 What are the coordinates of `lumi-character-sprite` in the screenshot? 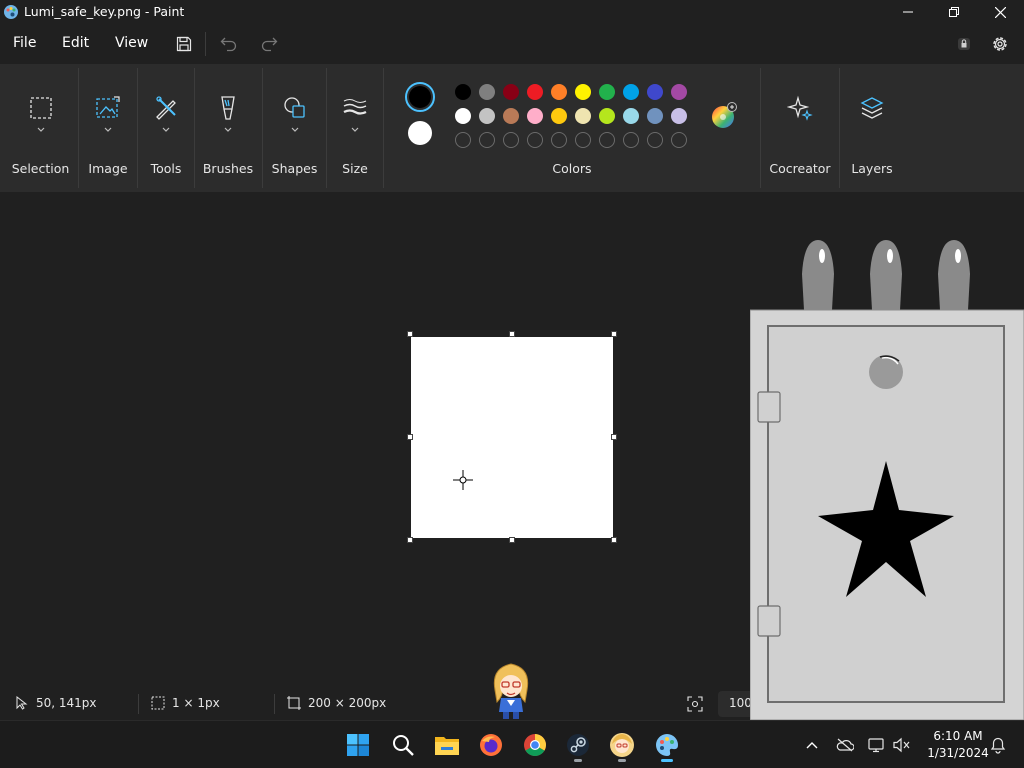 It's located at (511, 690).